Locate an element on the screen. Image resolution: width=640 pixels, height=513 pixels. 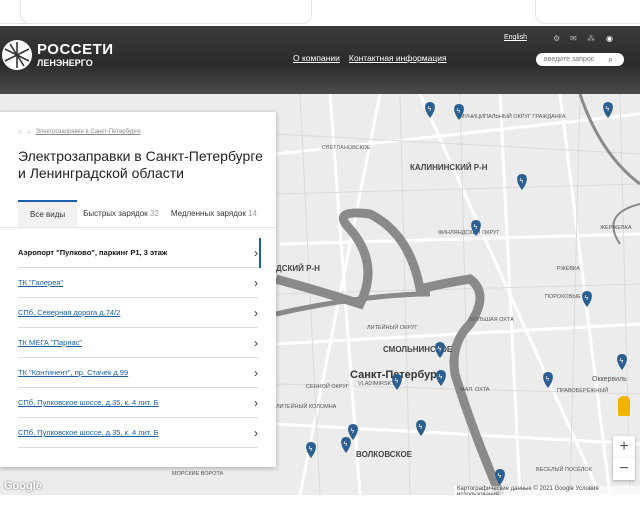
nav-contacts: Контактная информация is located at coordinates (398, 58).